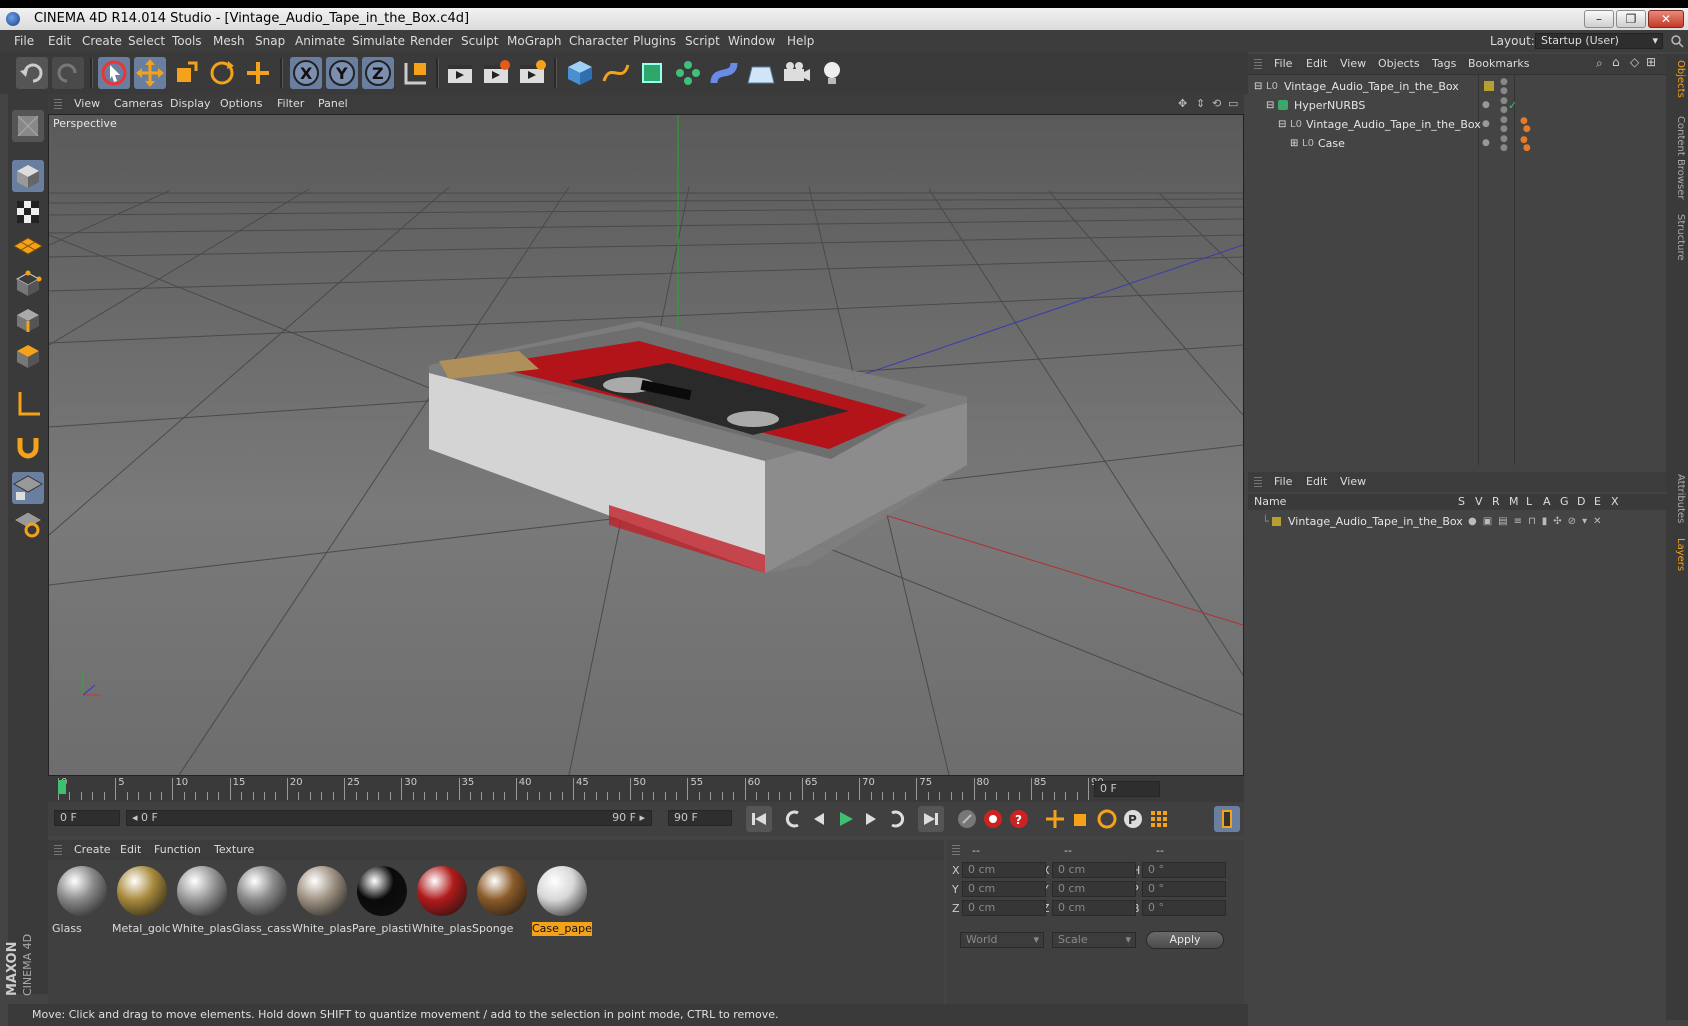 The image size is (1688, 1026). I want to click on record-keys-icon, so click(967, 819).